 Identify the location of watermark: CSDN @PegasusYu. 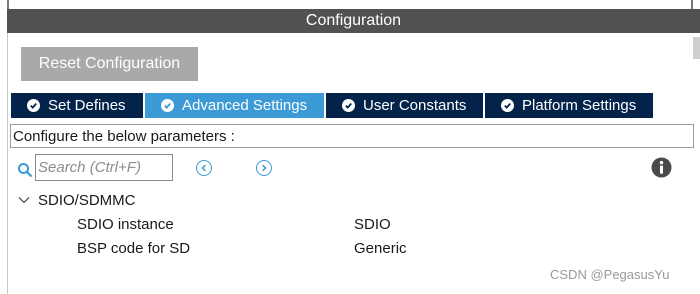
(610, 274).